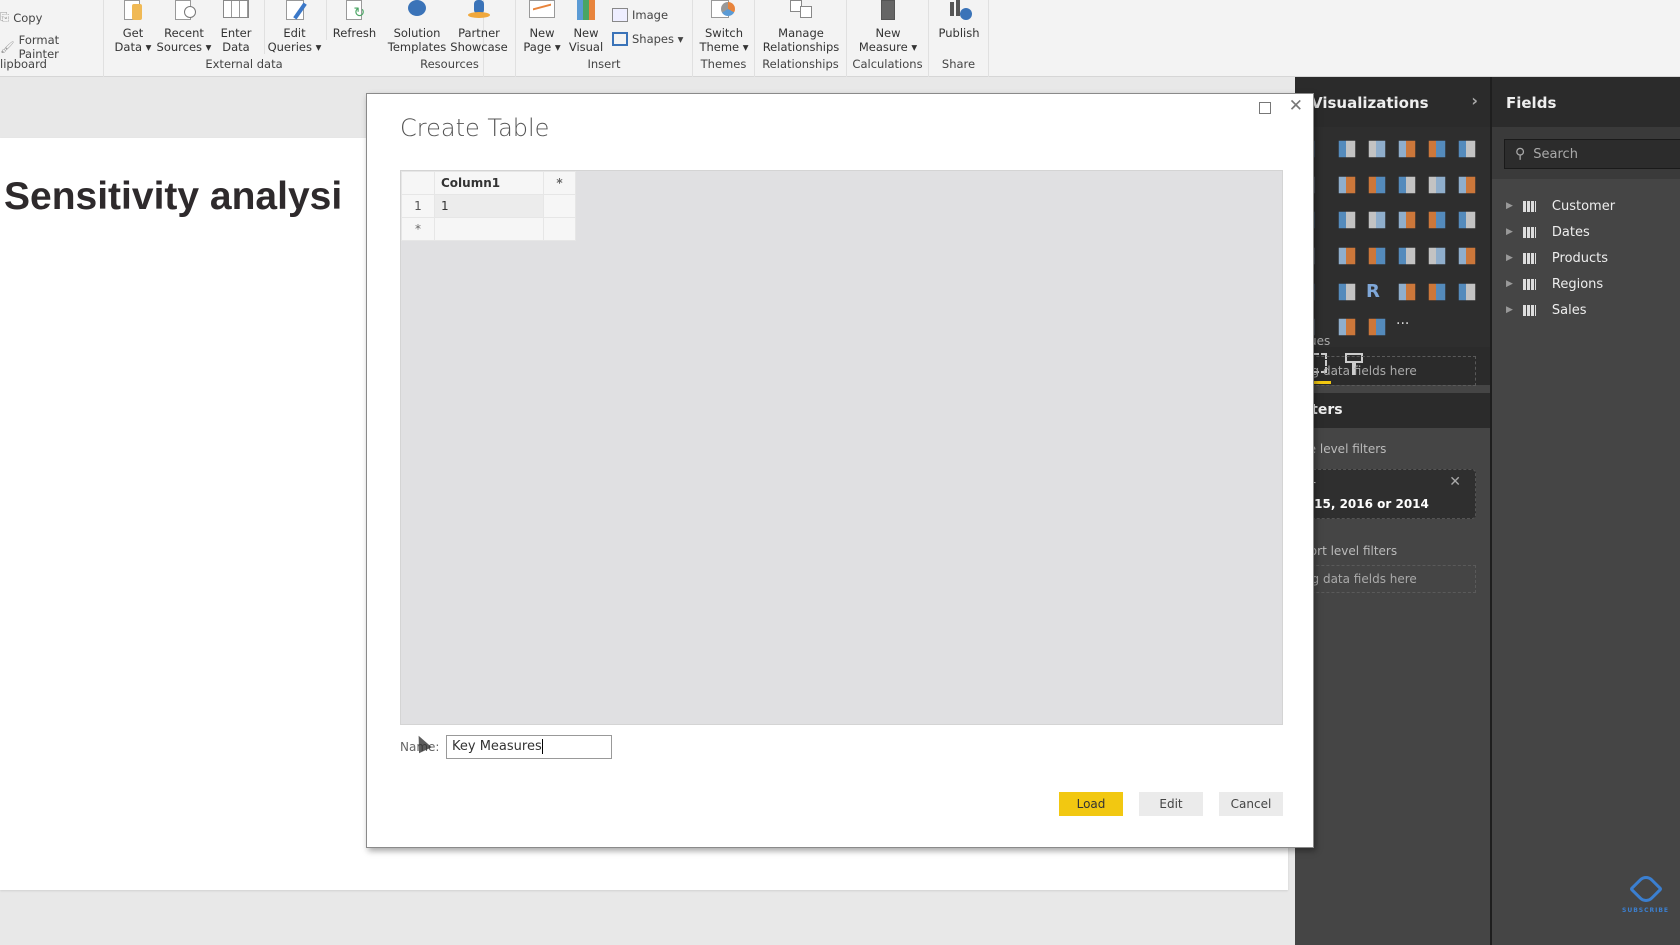  Describe the element at coordinates (1437, 256) in the screenshot. I see `card-123-icon` at that location.